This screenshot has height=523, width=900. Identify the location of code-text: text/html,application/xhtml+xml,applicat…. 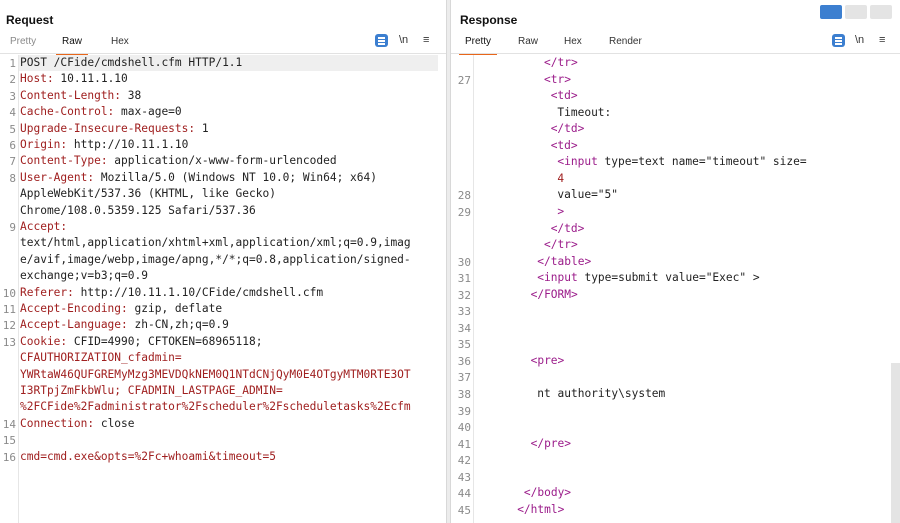
(215, 243).